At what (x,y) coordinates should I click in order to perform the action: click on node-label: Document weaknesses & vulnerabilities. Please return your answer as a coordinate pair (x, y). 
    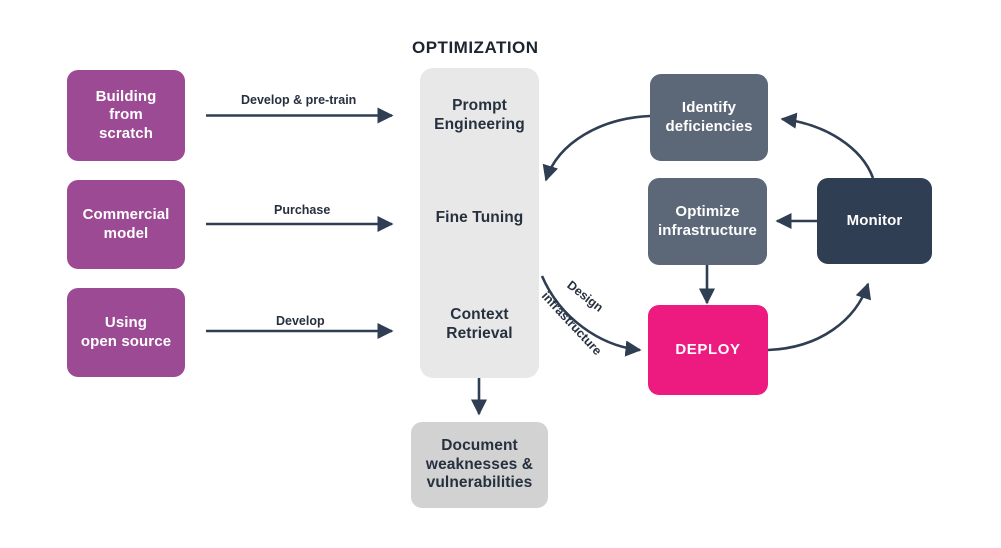
    Looking at the image, I should click on (479, 464).